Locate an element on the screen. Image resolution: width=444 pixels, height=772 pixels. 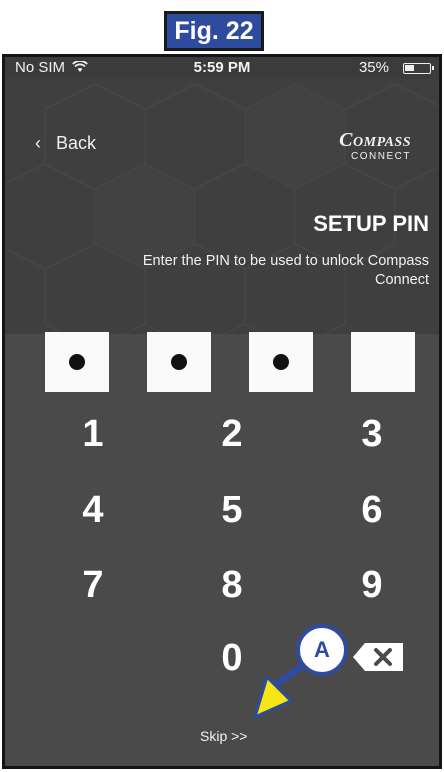
callout-a: A is located at coordinates (322, 650).